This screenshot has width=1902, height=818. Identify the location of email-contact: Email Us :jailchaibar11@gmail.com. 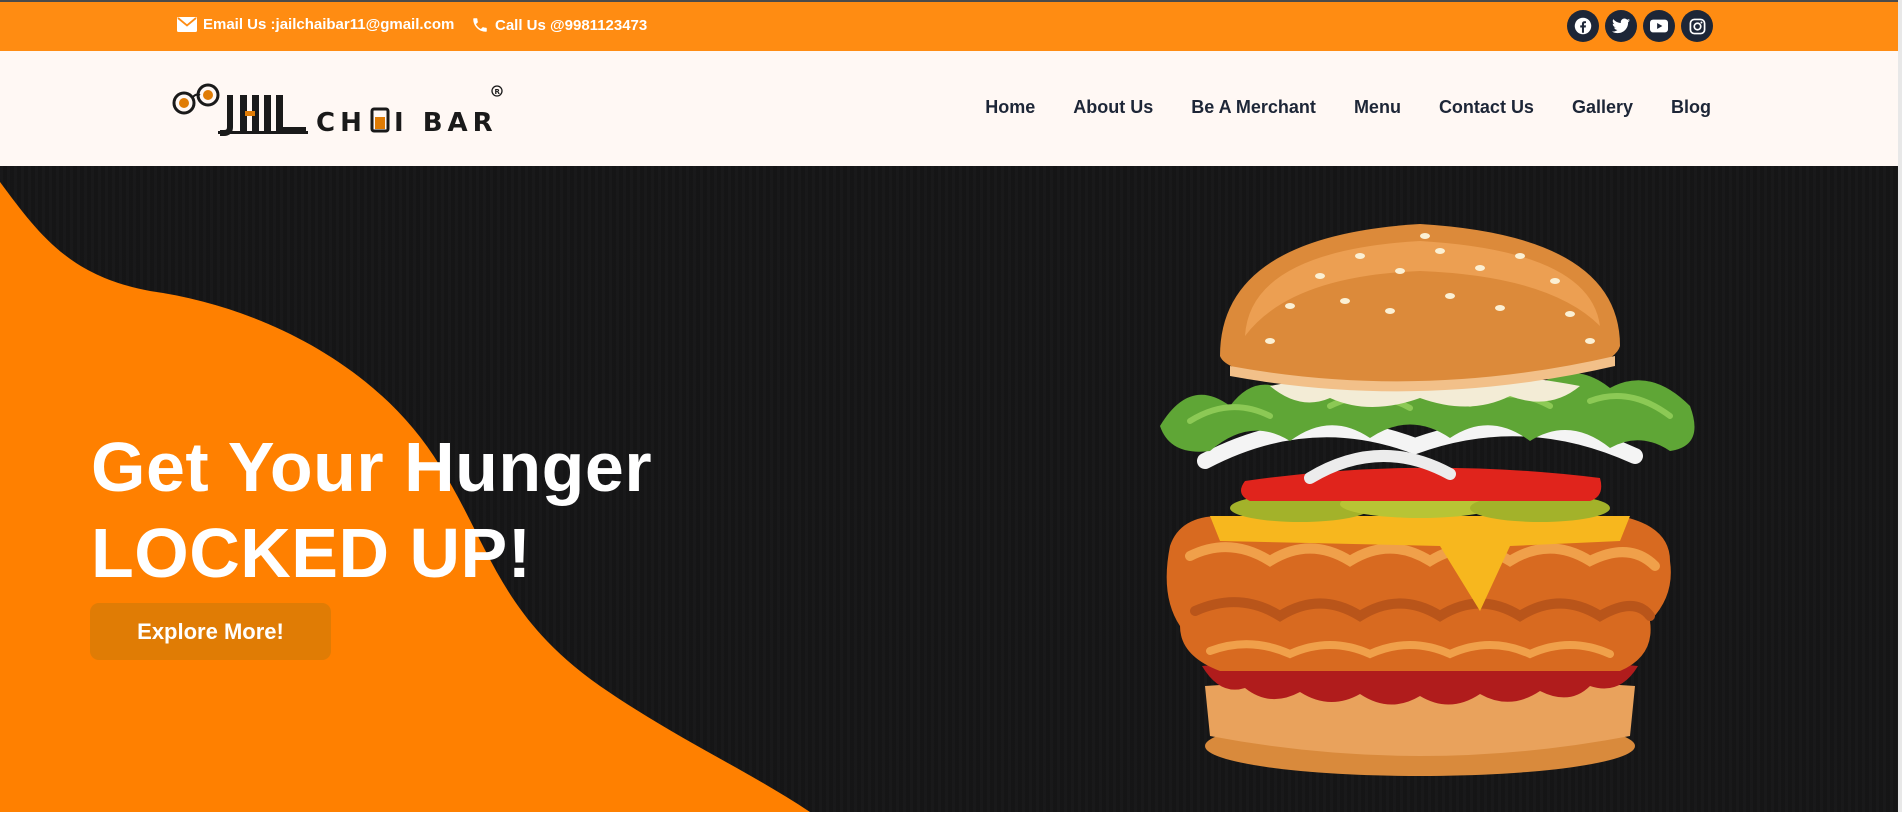
(315, 24).